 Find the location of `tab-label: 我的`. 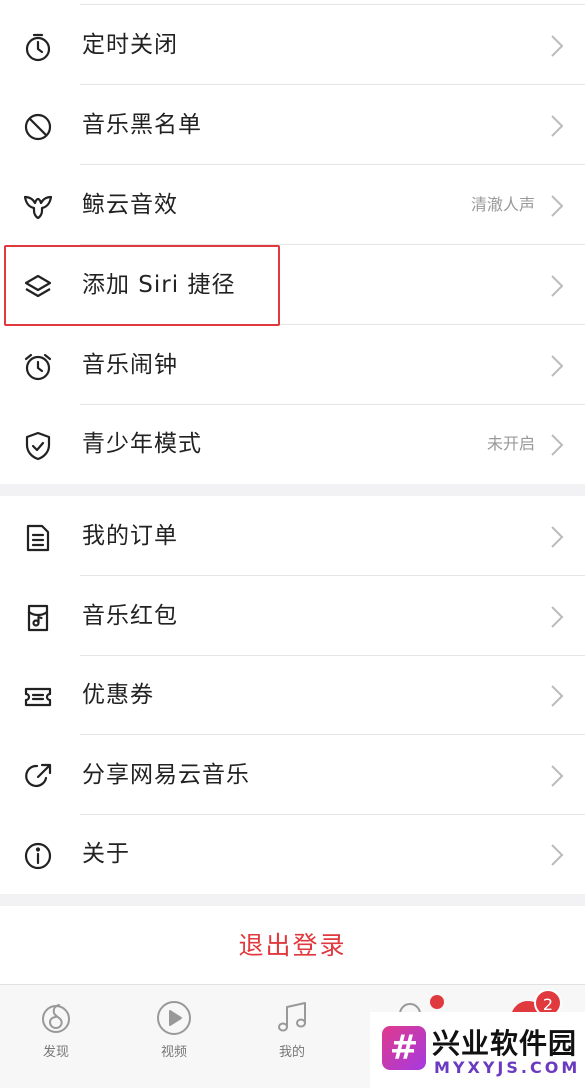

tab-label: 我的 is located at coordinates (291, 1052).